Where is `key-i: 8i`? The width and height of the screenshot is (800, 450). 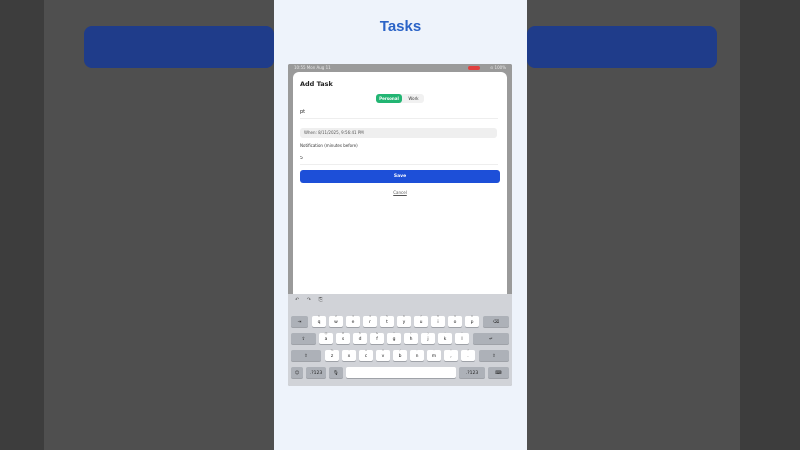
key-i: 8i is located at coordinates (438, 320).